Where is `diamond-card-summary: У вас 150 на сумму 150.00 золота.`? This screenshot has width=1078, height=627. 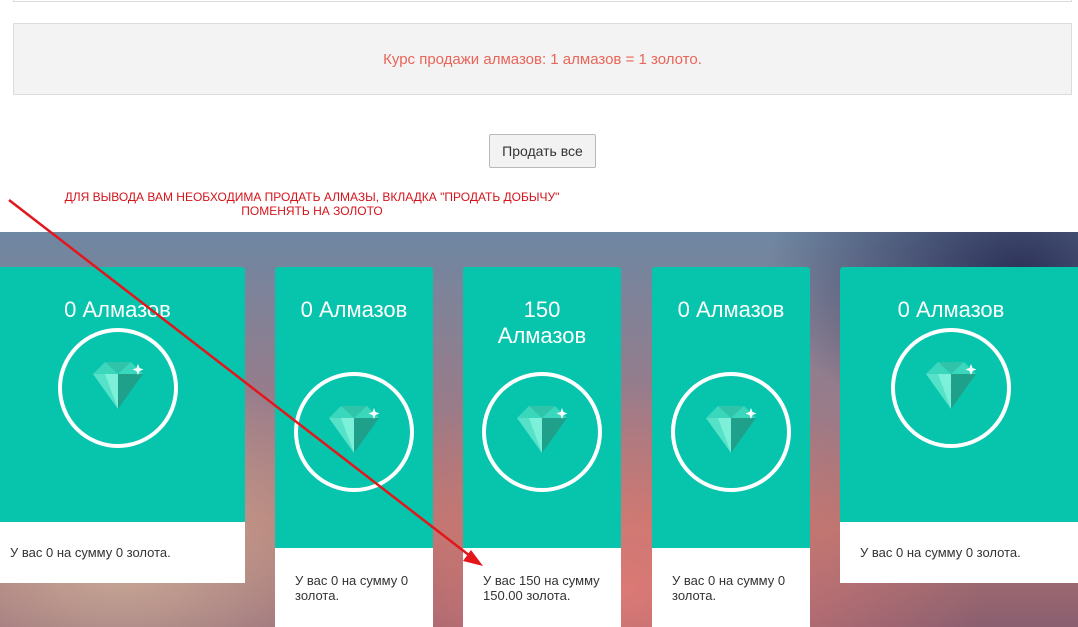 diamond-card-summary: У вас 150 на сумму 150.00 золота. is located at coordinates (541, 587).